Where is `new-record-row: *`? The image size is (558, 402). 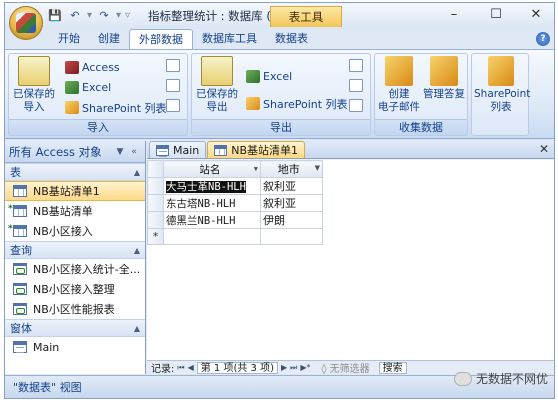 new-record-row: * is located at coordinates (235, 236).